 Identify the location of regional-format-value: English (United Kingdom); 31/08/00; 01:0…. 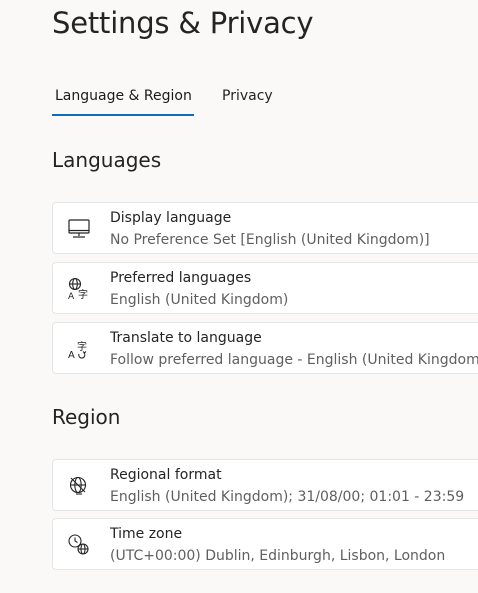
(287, 497).